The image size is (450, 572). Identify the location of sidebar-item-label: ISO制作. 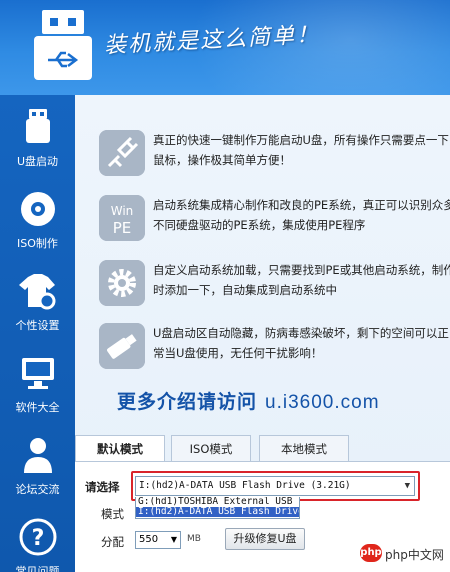
(37, 243).